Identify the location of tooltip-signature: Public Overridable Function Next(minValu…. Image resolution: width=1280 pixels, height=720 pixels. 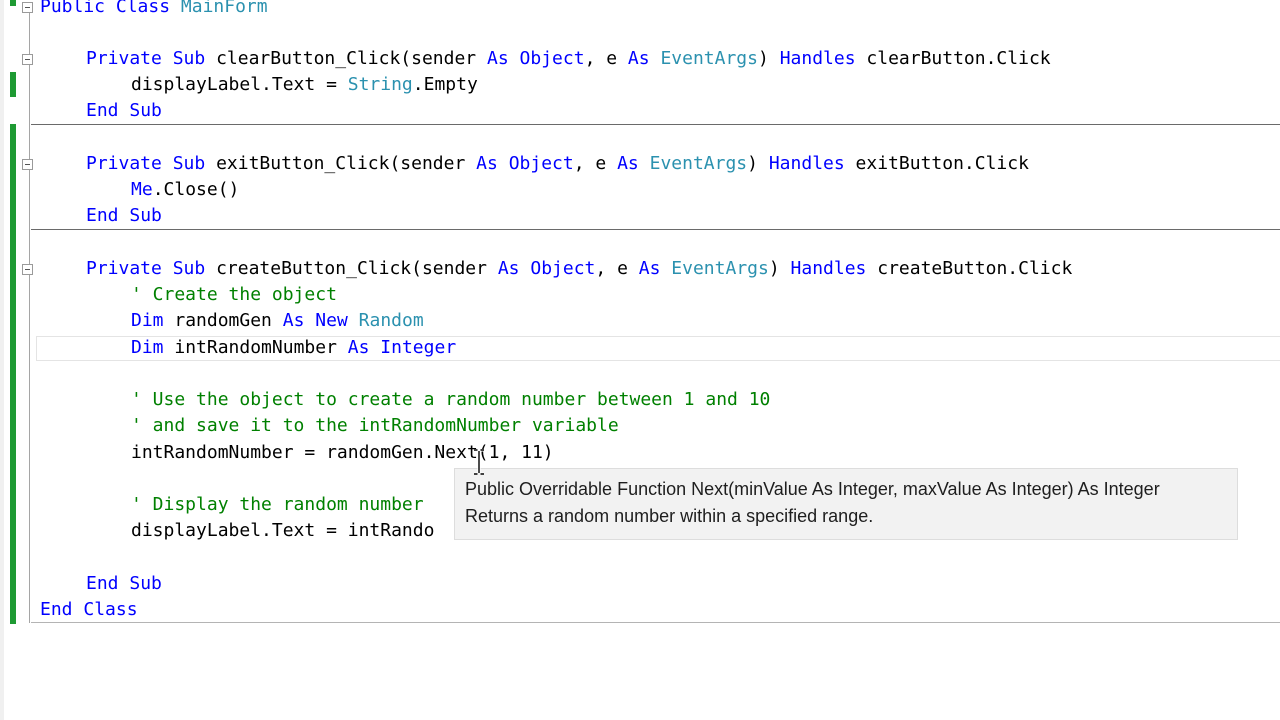
(812, 489).